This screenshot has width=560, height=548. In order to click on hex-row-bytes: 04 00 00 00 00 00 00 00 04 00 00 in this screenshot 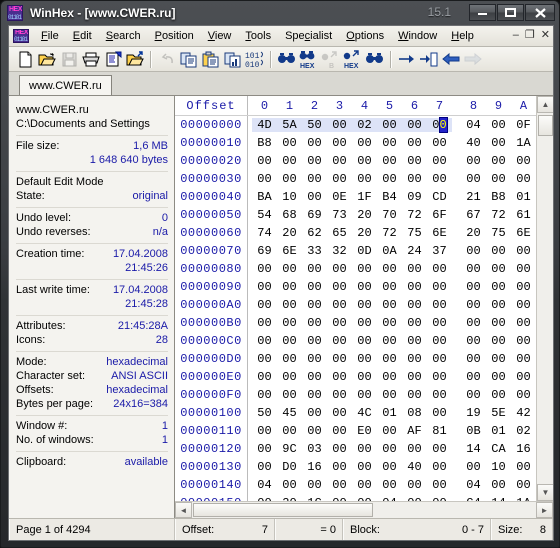, I will do `click(391, 485)`.